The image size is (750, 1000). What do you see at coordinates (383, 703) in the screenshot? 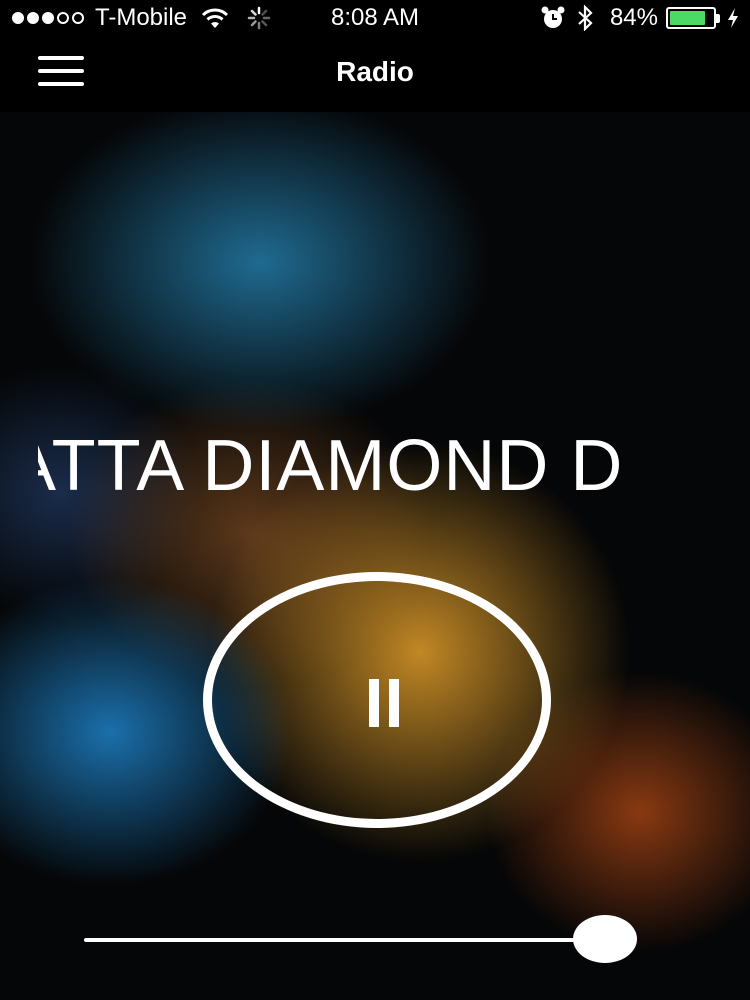
I see `pause-icon` at bounding box center [383, 703].